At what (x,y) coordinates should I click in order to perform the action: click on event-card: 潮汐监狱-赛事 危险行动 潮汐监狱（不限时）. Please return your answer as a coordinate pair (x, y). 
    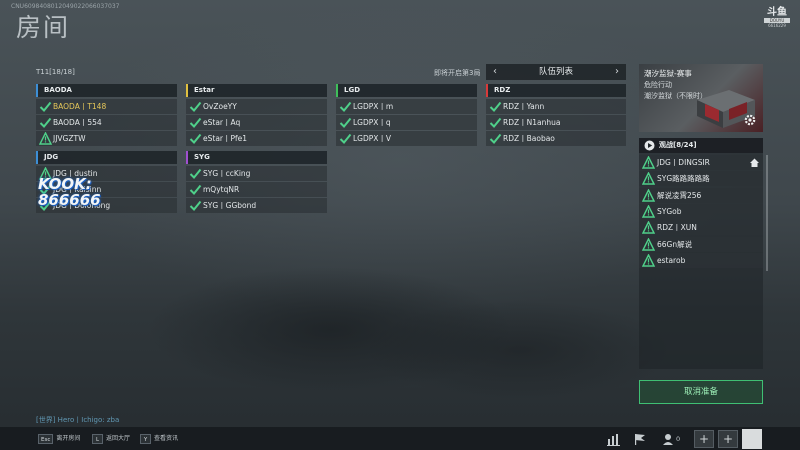
    Looking at the image, I should click on (701, 98).